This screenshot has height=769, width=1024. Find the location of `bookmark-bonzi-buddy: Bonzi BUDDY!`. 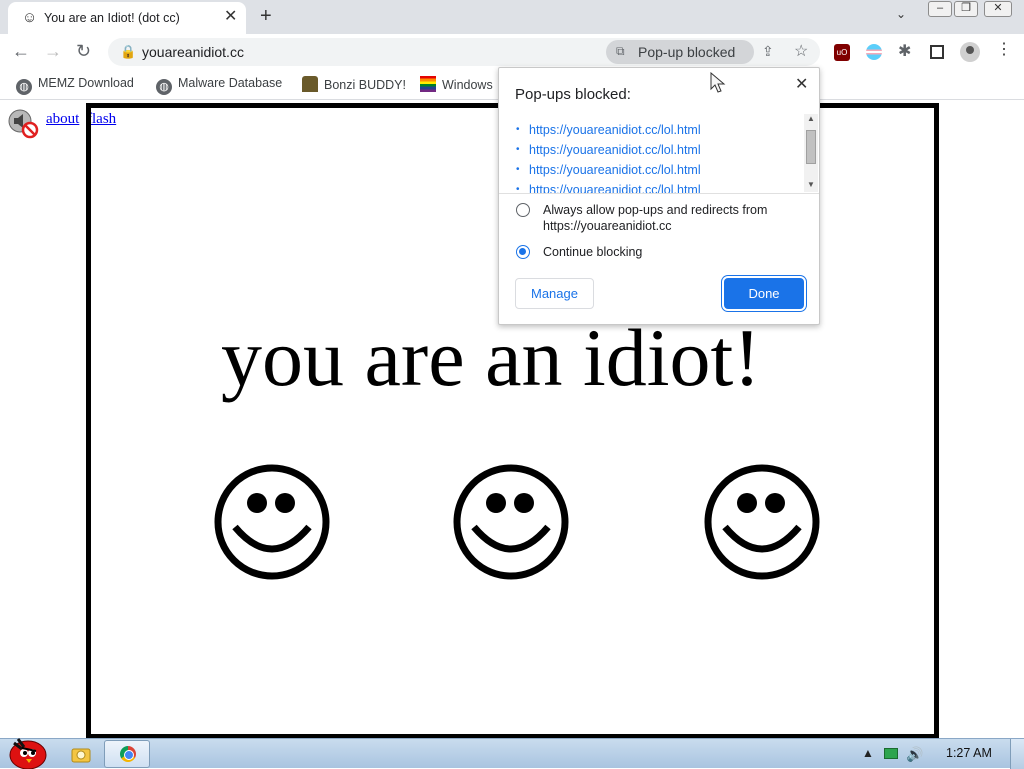

bookmark-bonzi-buddy: Bonzi BUDDY! is located at coordinates (354, 84).